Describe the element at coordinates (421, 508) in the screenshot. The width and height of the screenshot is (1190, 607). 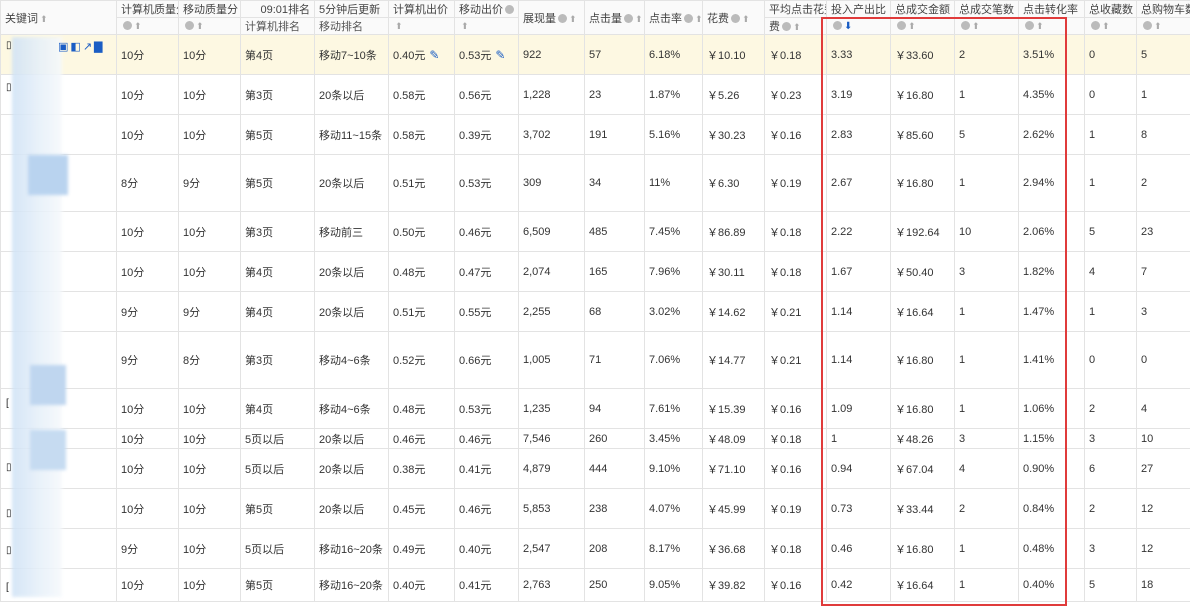
I see `cell-pc-bid: 0.45元` at that location.